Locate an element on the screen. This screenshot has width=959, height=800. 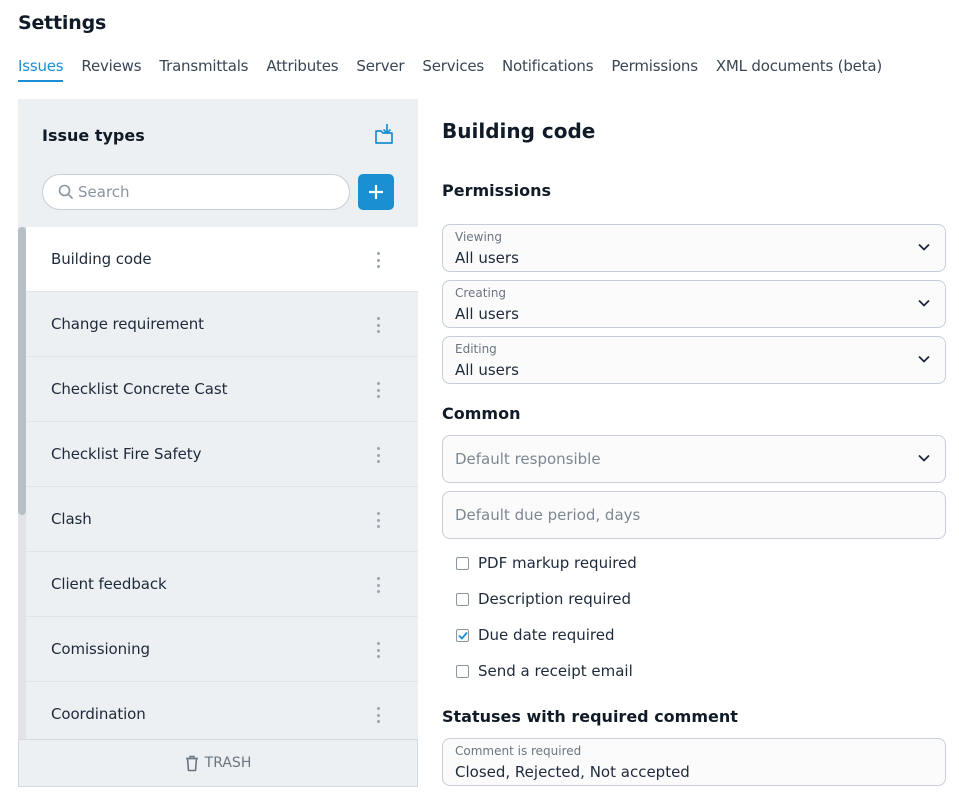
editing-select: Editing All users is located at coordinates (694, 360).